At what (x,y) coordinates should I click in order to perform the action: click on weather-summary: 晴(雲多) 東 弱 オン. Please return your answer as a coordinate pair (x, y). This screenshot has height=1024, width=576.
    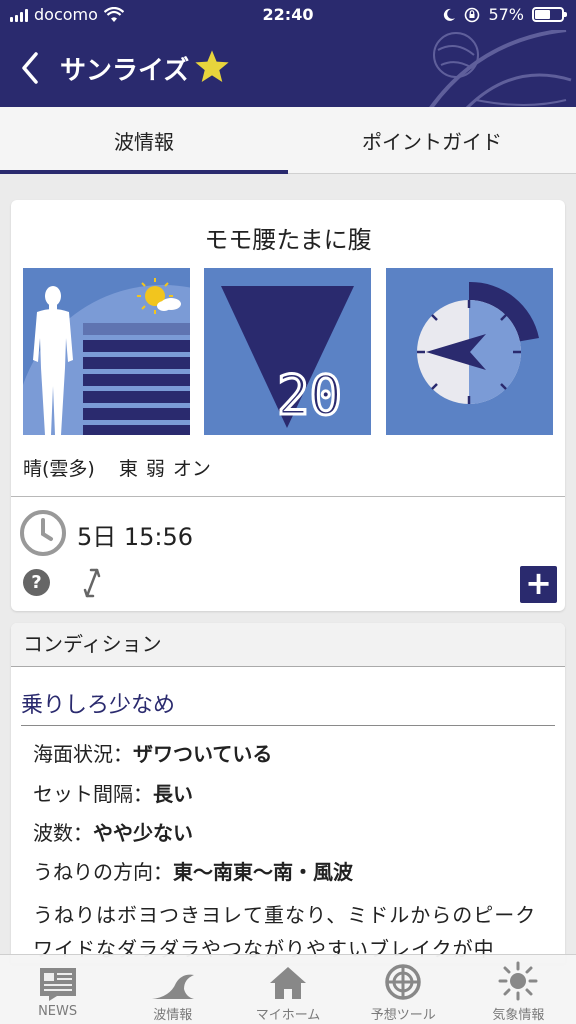
    Looking at the image, I should click on (117, 467).